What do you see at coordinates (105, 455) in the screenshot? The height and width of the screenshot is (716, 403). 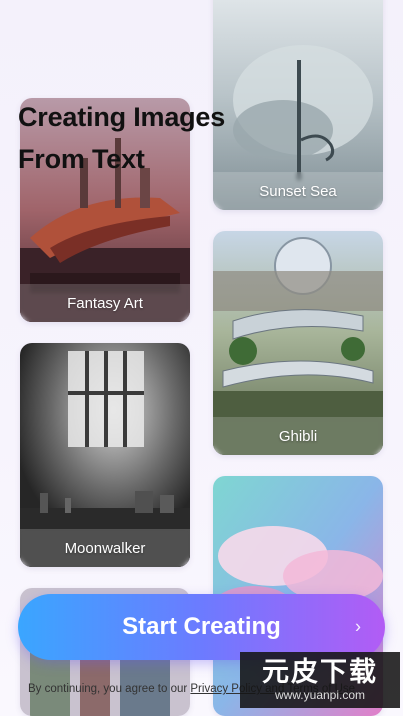 I see `style-card-moonwalker: Moonwalker` at bounding box center [105, 455].